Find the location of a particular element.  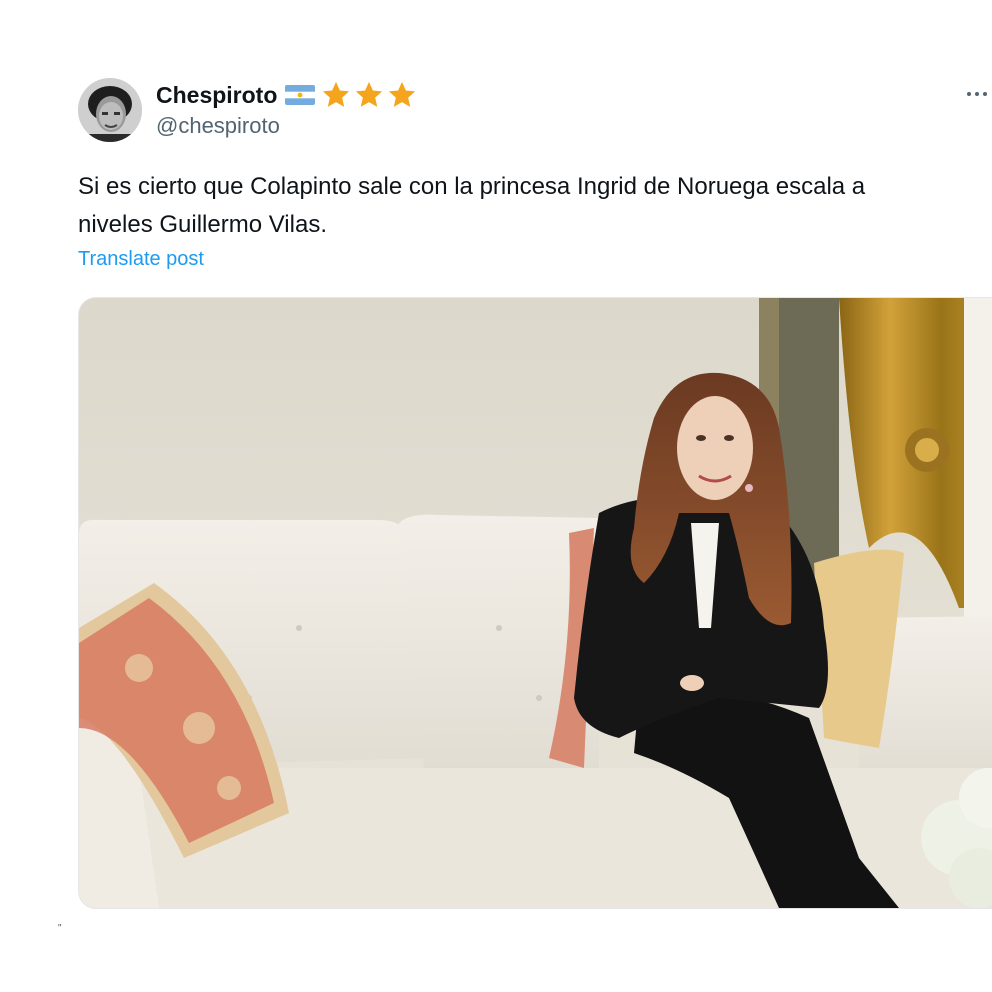

post-text-line: niveles Guillermo Vilas. is located at coordinates (202, 224).